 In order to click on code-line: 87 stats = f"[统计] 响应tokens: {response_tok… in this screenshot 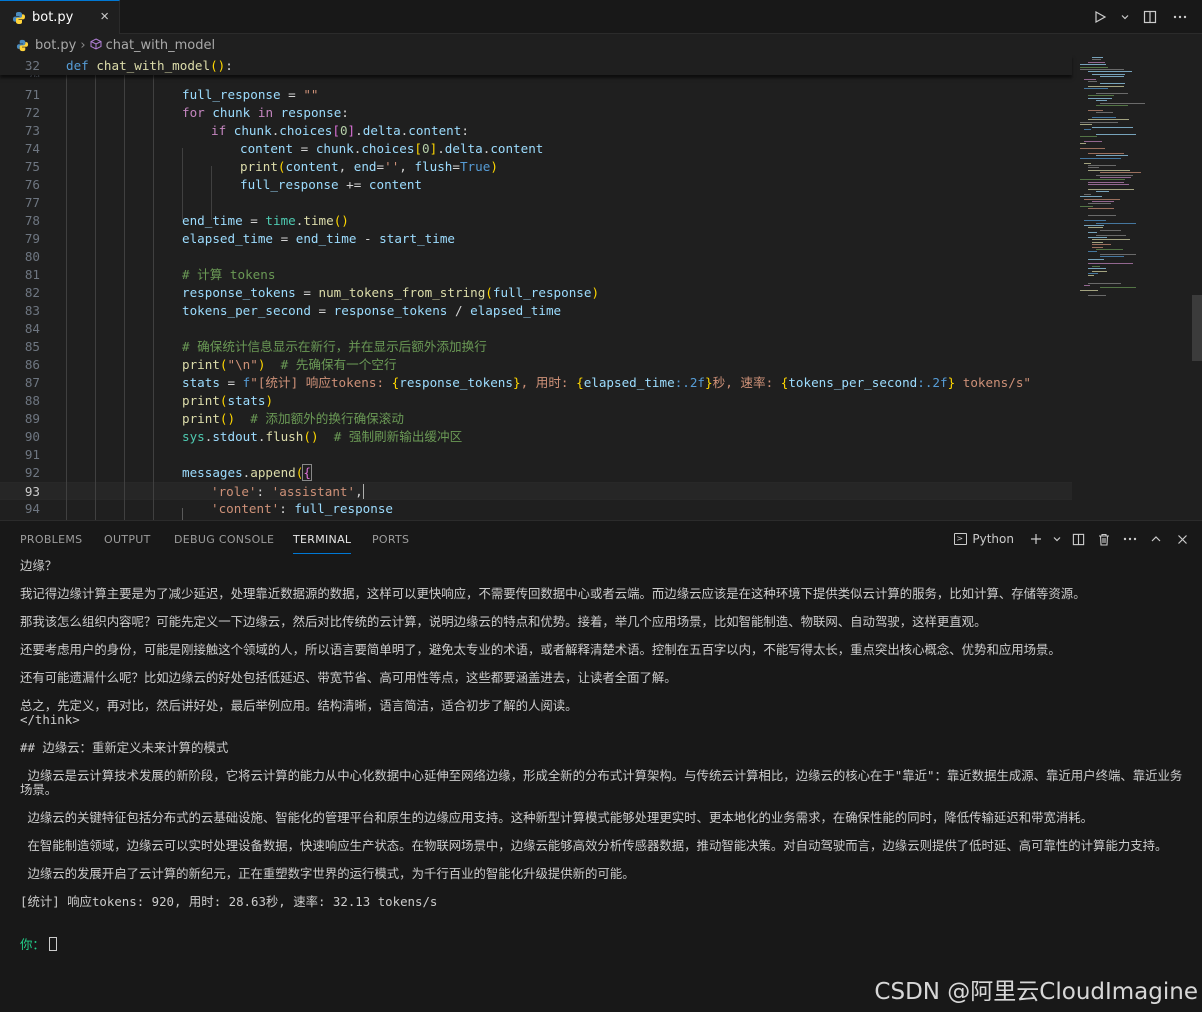, I will do `click(528, 382)`.